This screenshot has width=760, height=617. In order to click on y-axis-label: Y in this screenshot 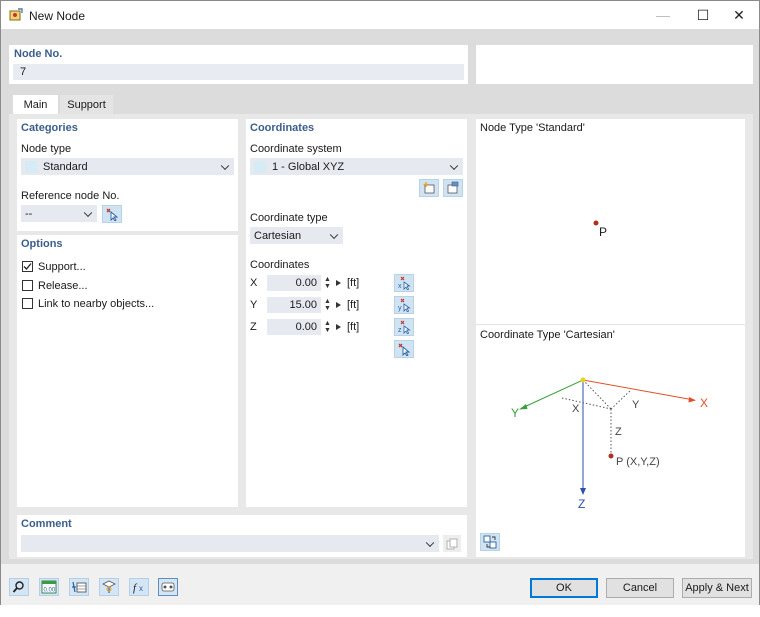, I will do `click(515, 413)`.